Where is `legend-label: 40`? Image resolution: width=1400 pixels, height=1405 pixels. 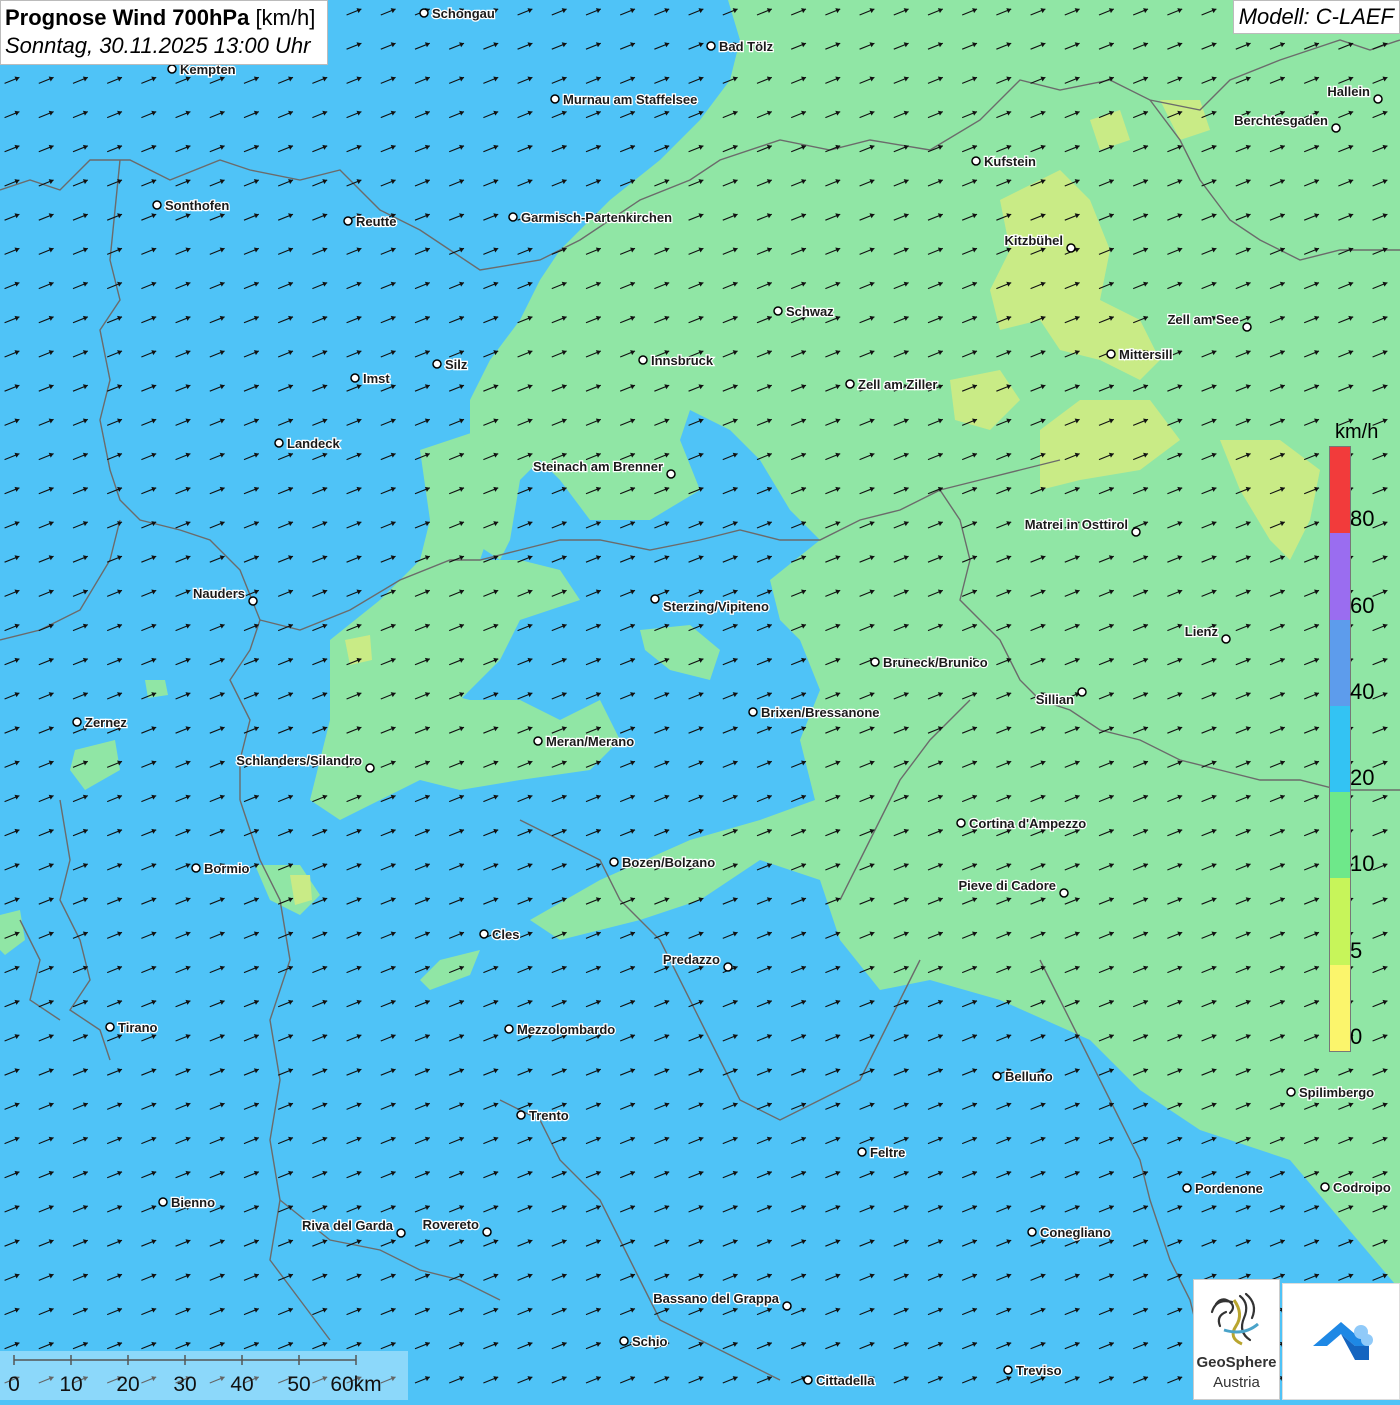
legend-label: 40 is located at coordinates (1362, 692).